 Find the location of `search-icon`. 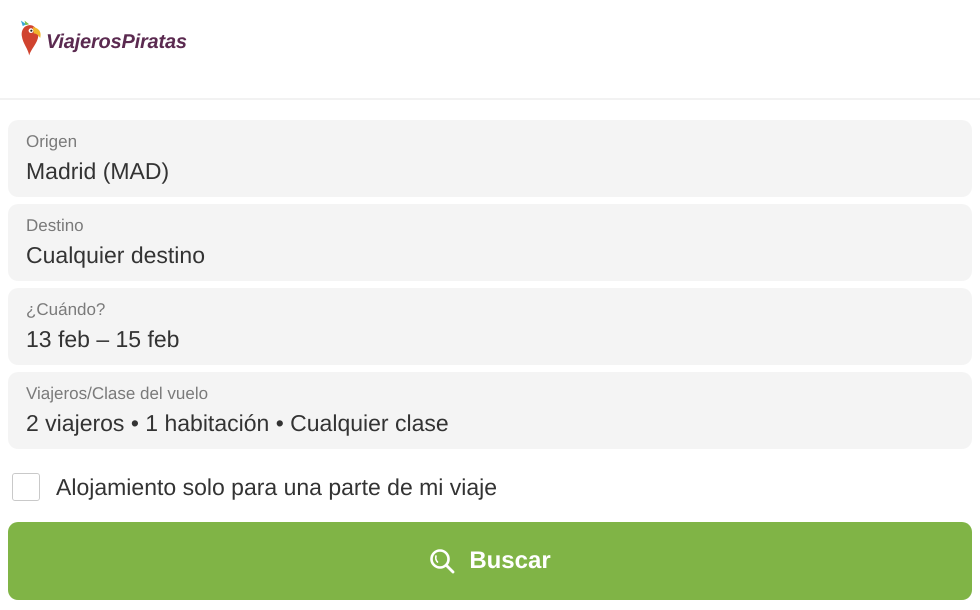

search-icon is located at coordinates (442, 561).